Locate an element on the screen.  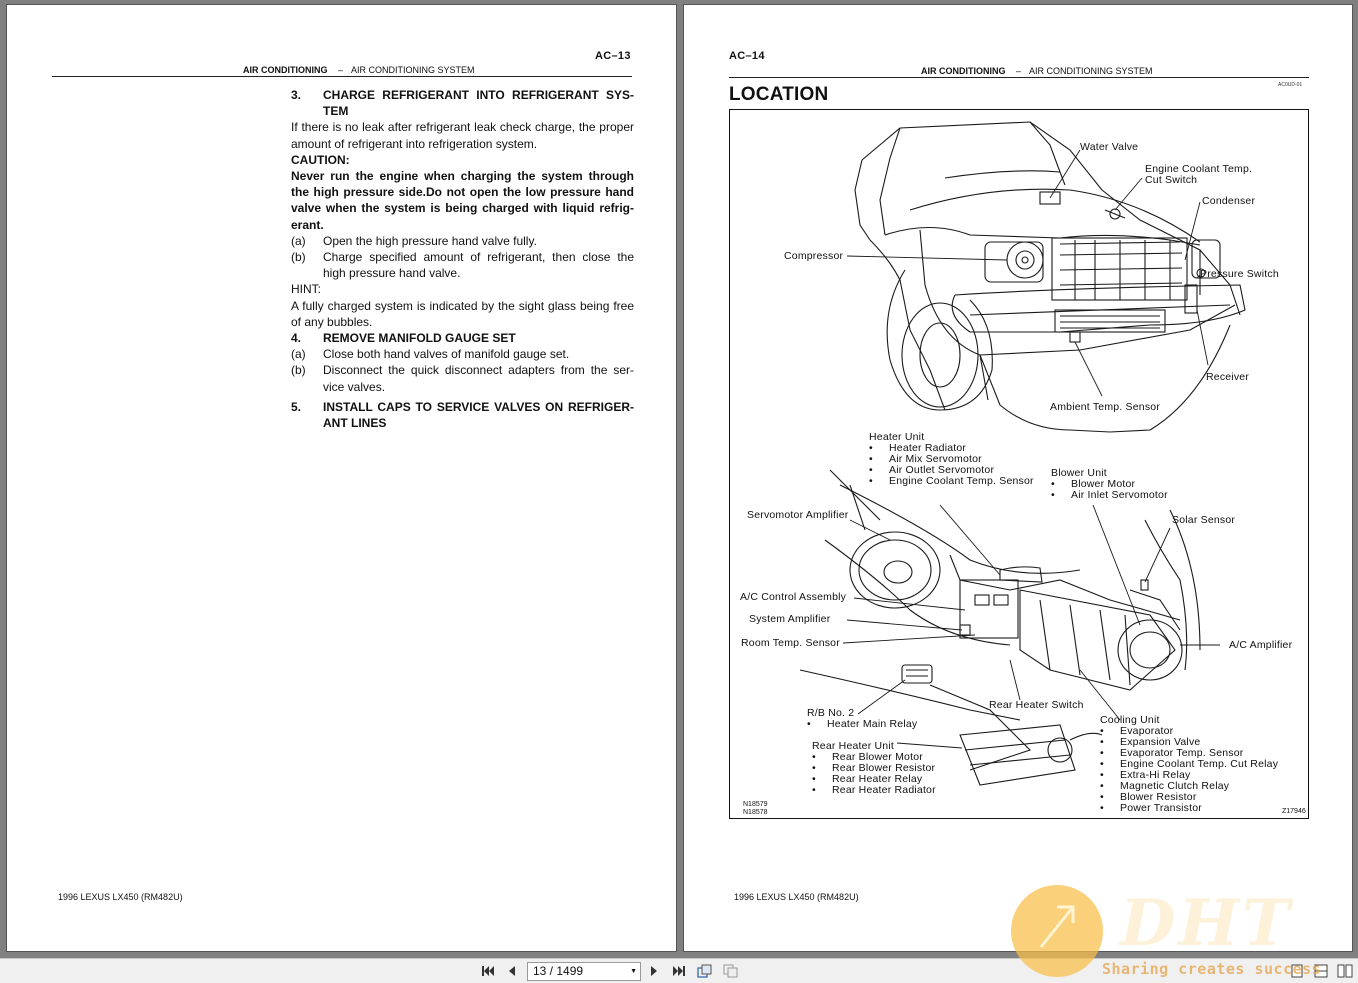
watermark-logo: DHT is located at coordinates (1206, 923).